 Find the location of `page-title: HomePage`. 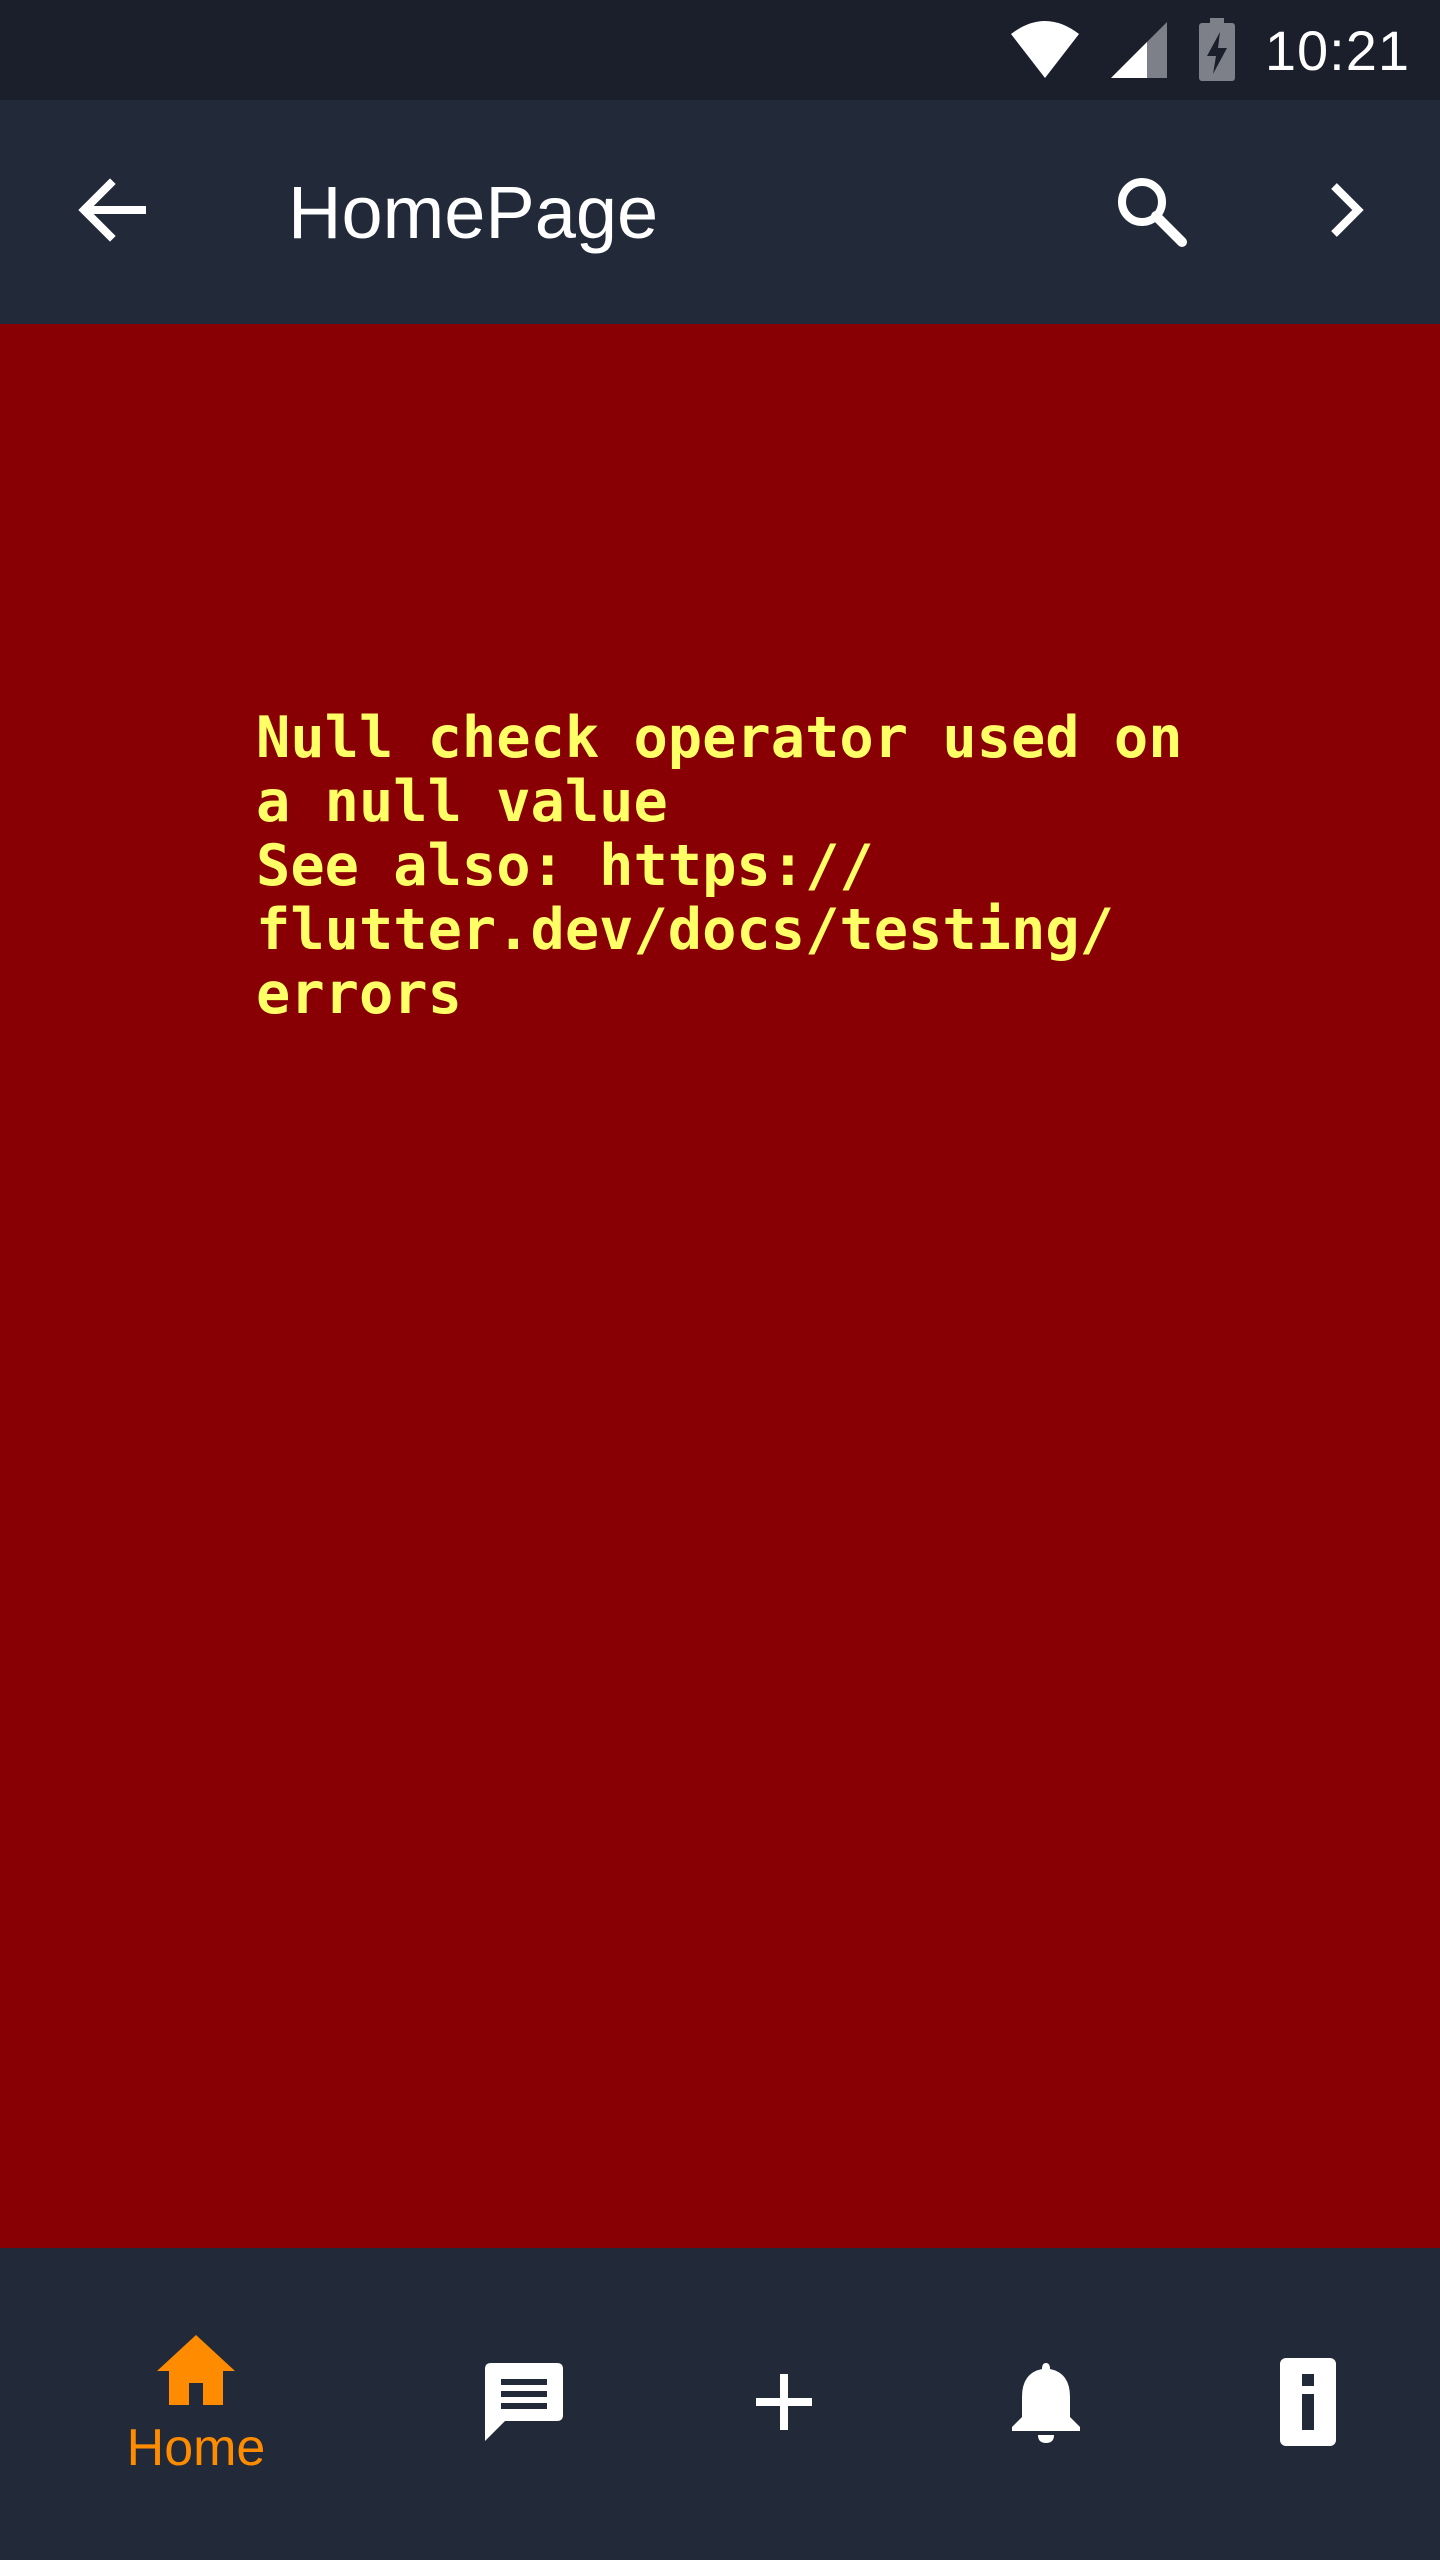

page-title: HomePage is located at coordinates (473, 212).